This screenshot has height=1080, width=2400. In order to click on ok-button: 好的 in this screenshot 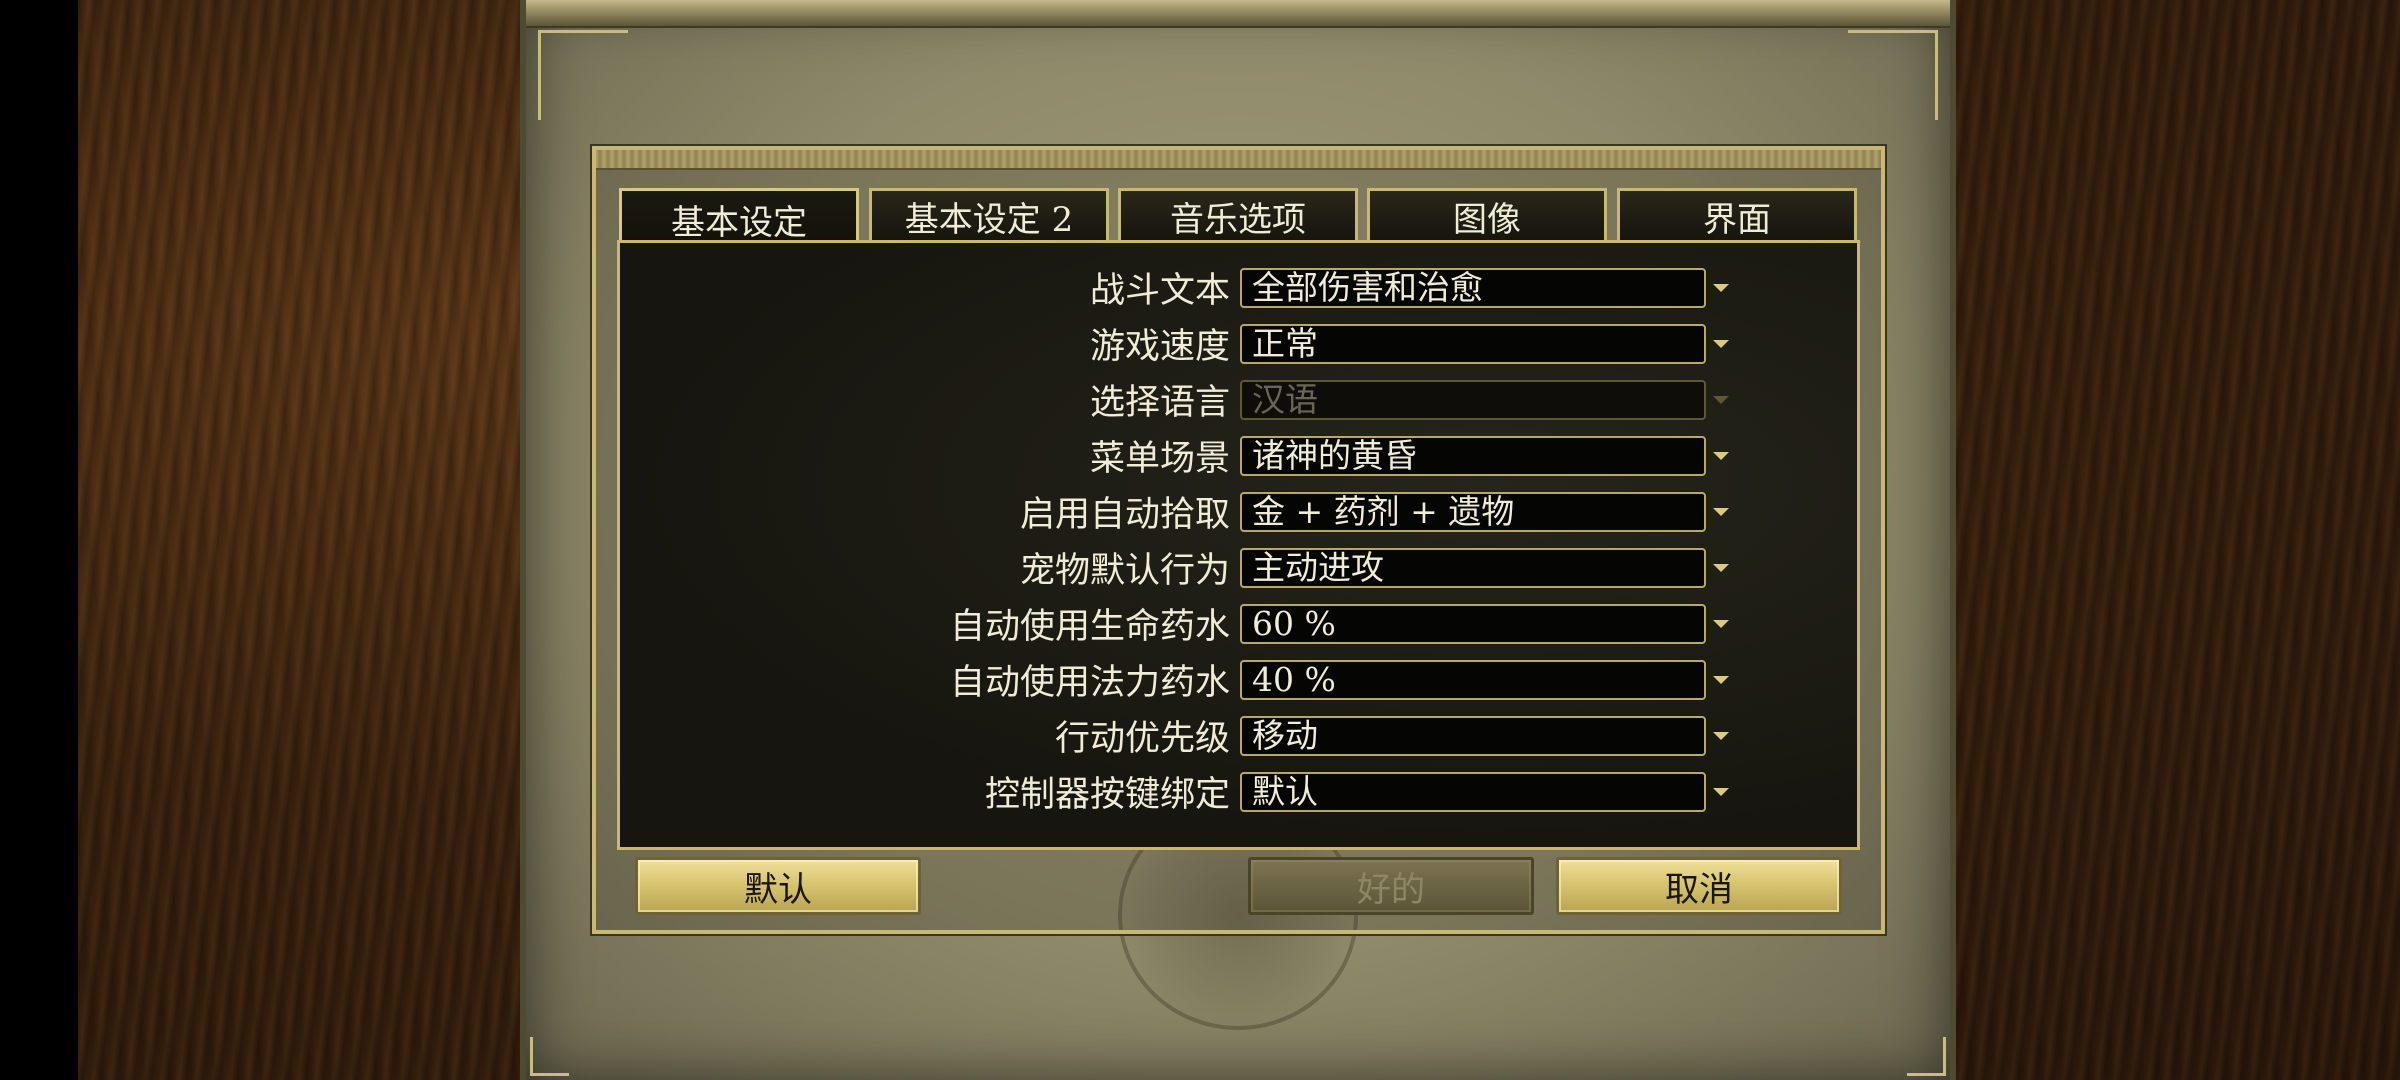, I will do `click(1391, 886)`.